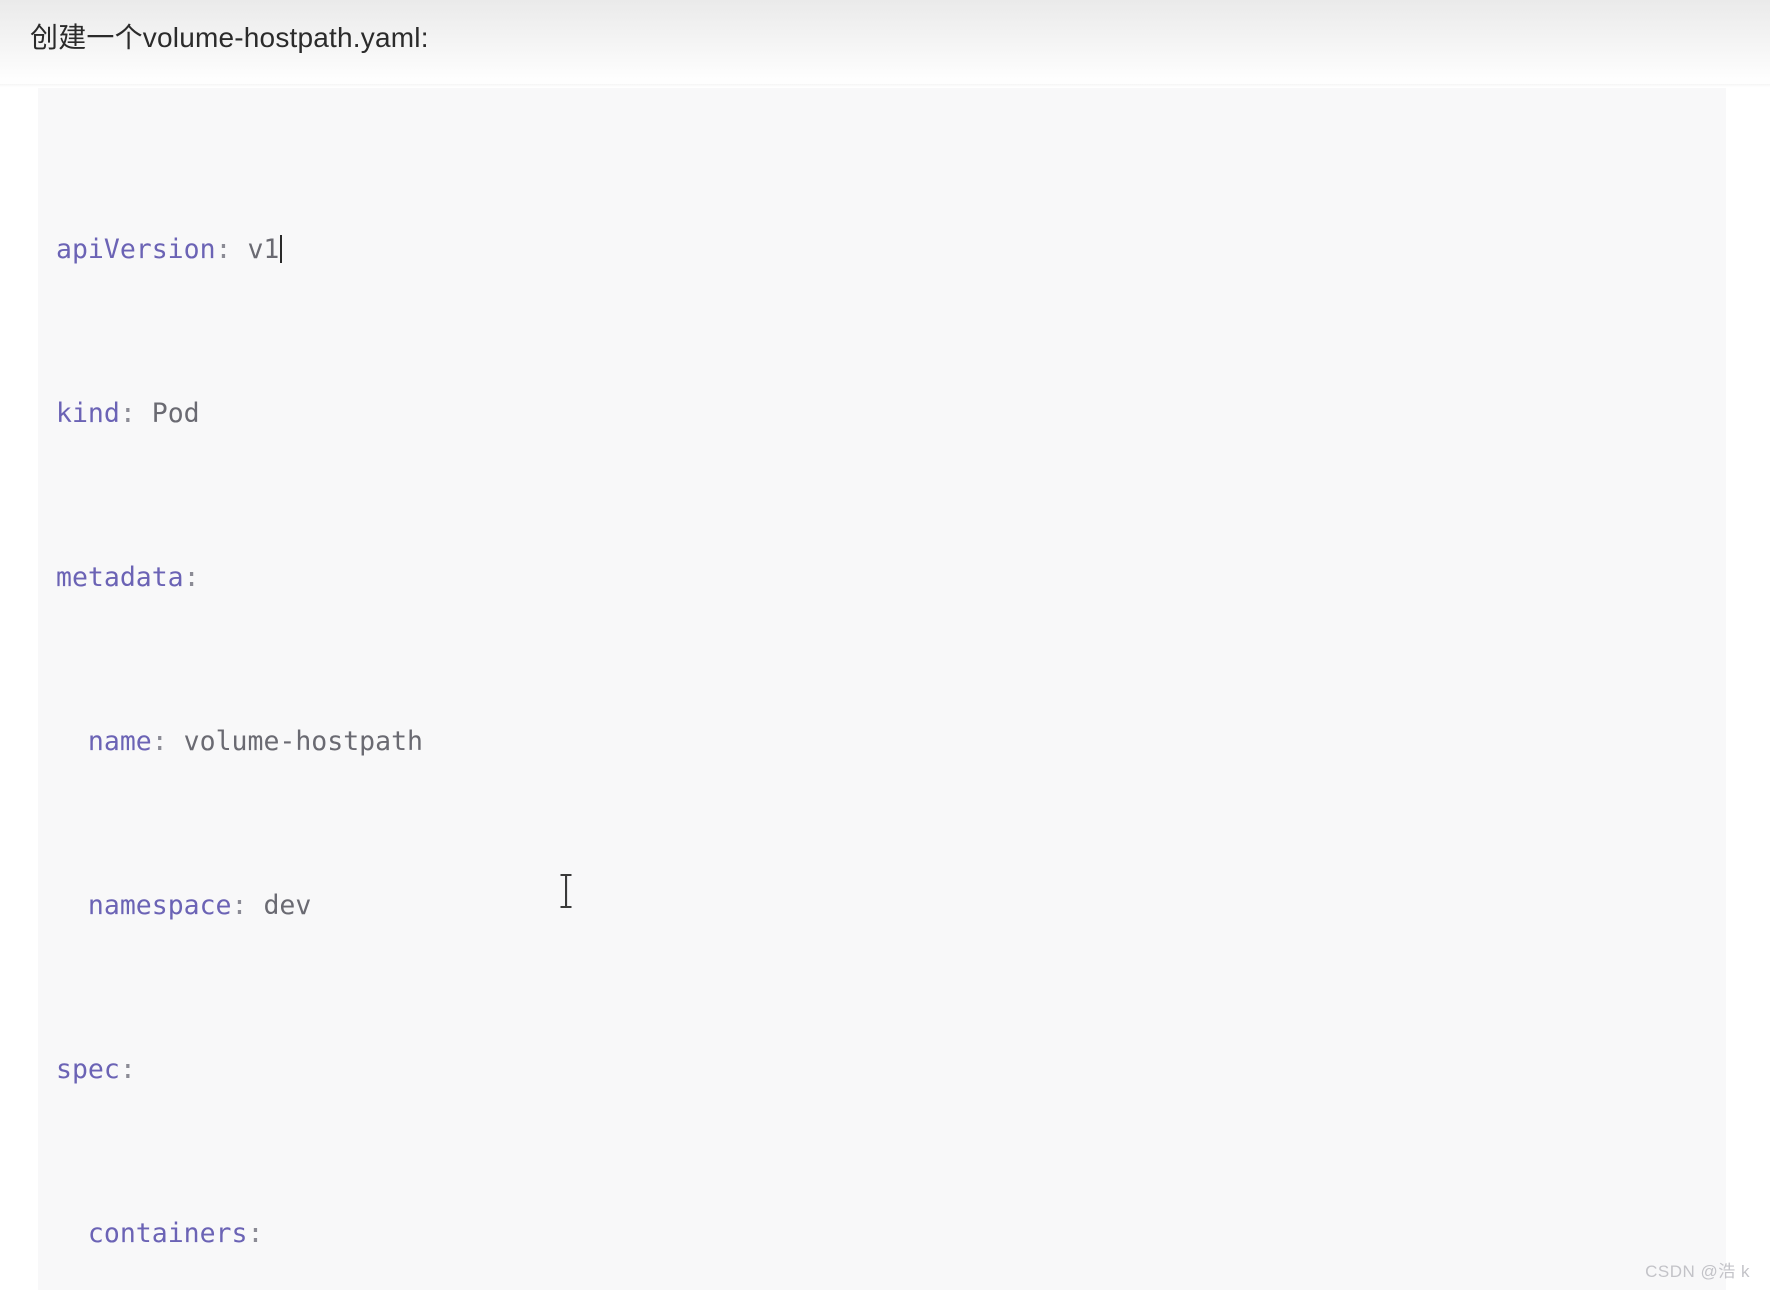 Image resolution: width=1770 pixels, height=1290 pixels. I want to click on yaml-value: Pod, so click(175, 413).